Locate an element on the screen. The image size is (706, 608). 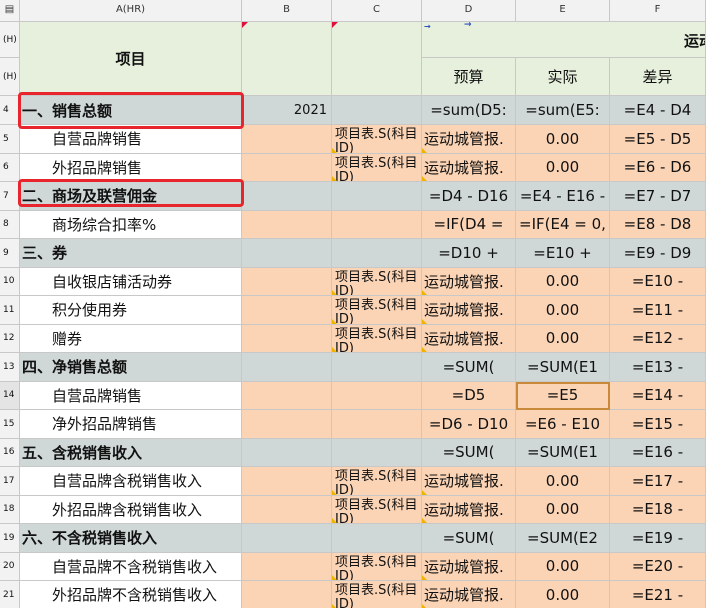
cell-b9 is located at coordinates (287, 253).